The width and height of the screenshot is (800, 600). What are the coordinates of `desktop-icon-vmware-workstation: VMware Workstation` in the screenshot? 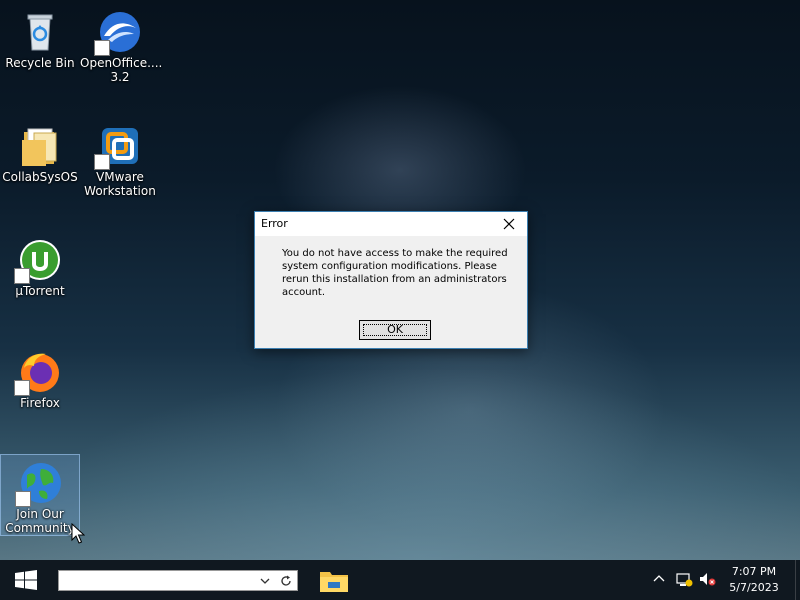 It's located at (120, 160).